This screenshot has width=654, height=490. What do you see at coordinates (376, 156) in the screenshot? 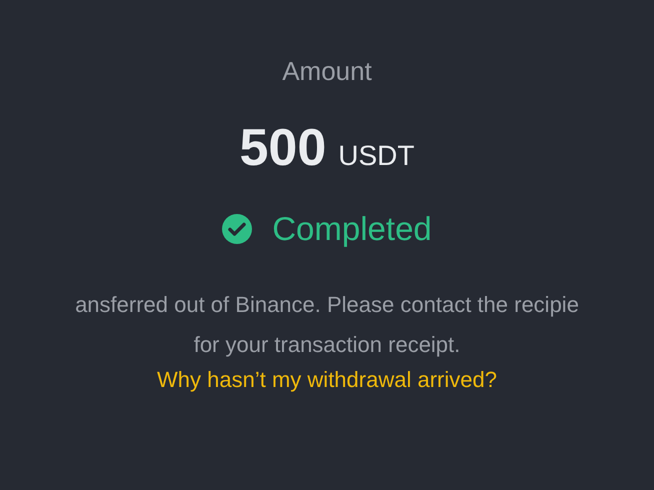
I see `currency-unit: USDT` at bounding box center [376, 156].